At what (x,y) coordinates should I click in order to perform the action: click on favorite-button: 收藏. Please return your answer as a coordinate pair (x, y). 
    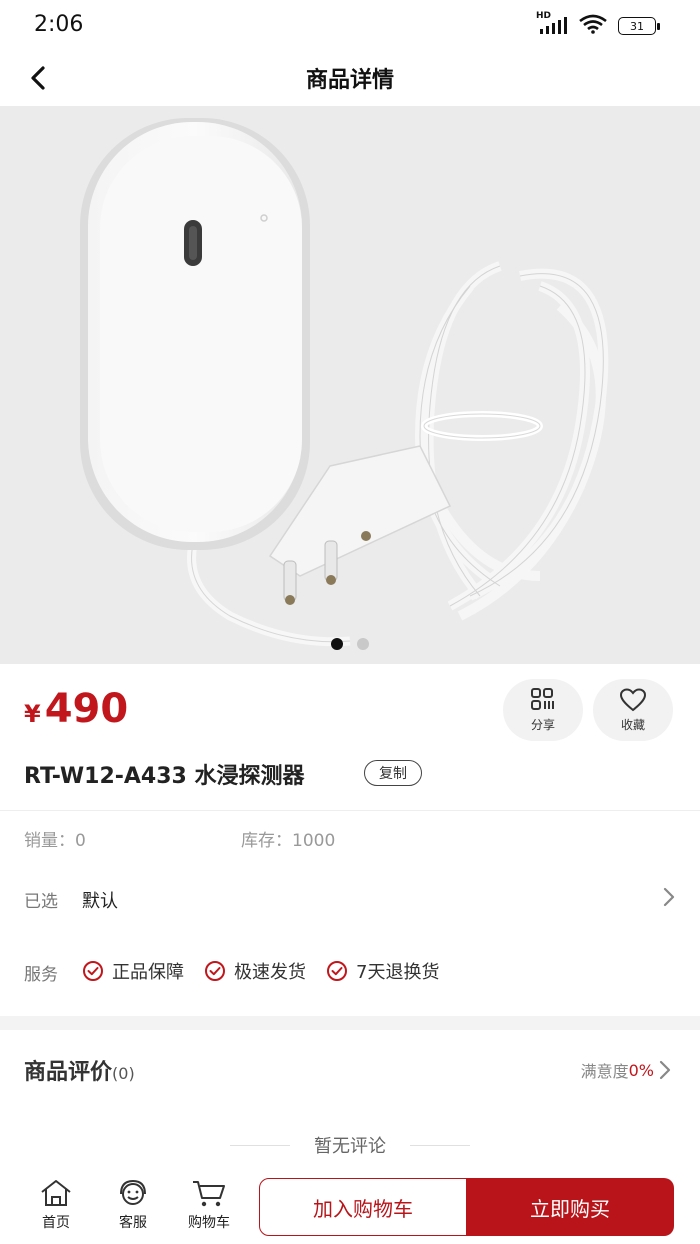
    Looking at the image, I should click on (633, 710).